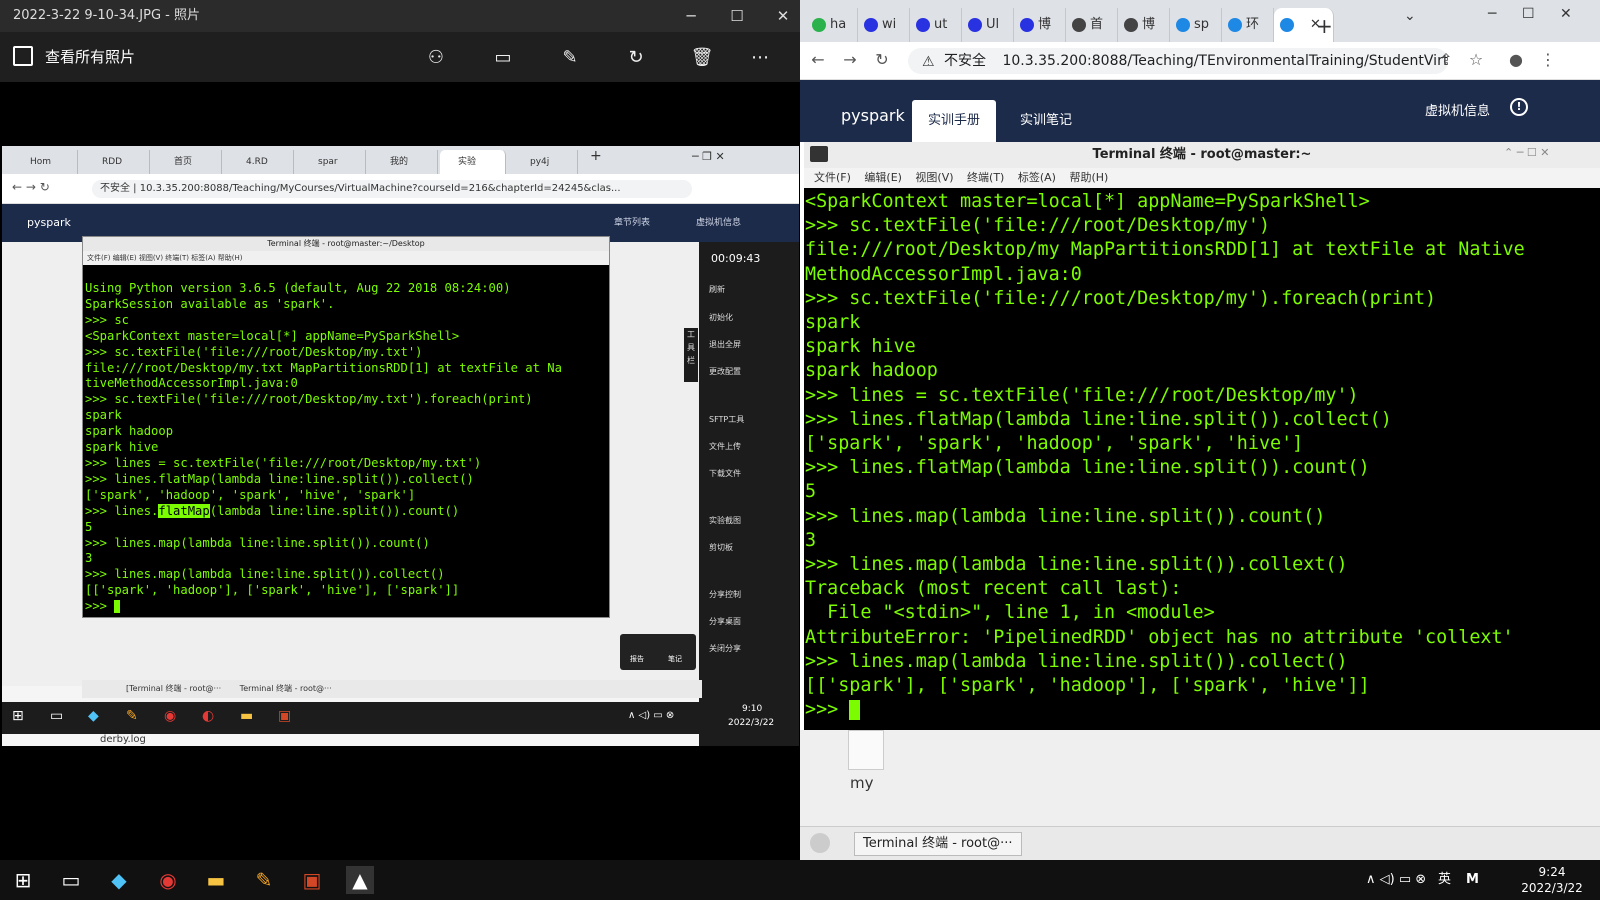 The width and height of the screenshot is (1600, 900). What do you see at coordinates (691, 355) in the screenshot?
I see `inner-toolbar-tab: 工具栏` at bounding box center [691, 355].